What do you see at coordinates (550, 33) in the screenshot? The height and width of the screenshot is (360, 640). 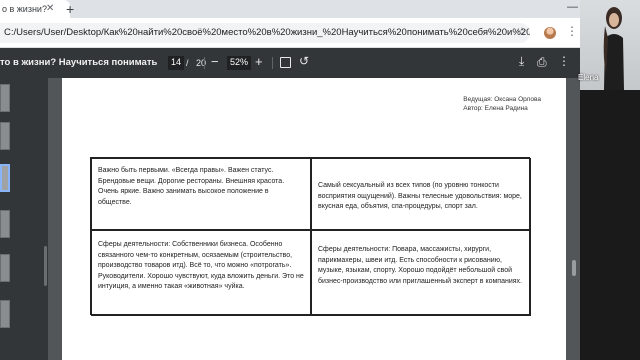 I see `avatar` at bounding box center [550, 33].